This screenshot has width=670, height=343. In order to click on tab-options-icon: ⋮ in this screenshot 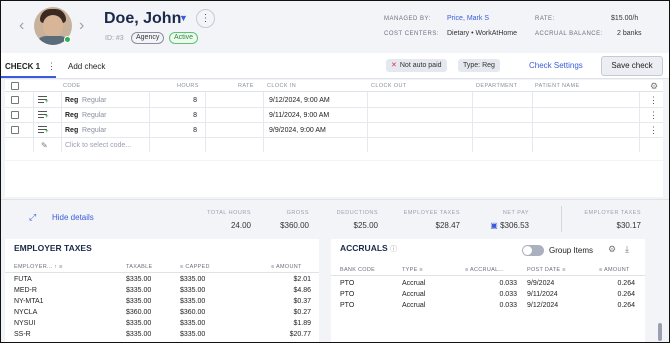, I will do `click(51, 66)`.